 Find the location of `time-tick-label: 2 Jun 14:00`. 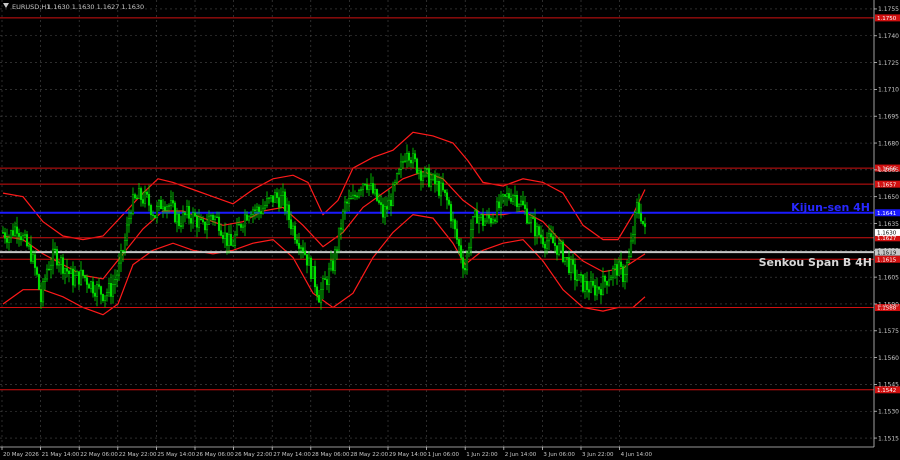

time-tick-label: 2 Jun 14:00 is located at coordinates (521, 455).